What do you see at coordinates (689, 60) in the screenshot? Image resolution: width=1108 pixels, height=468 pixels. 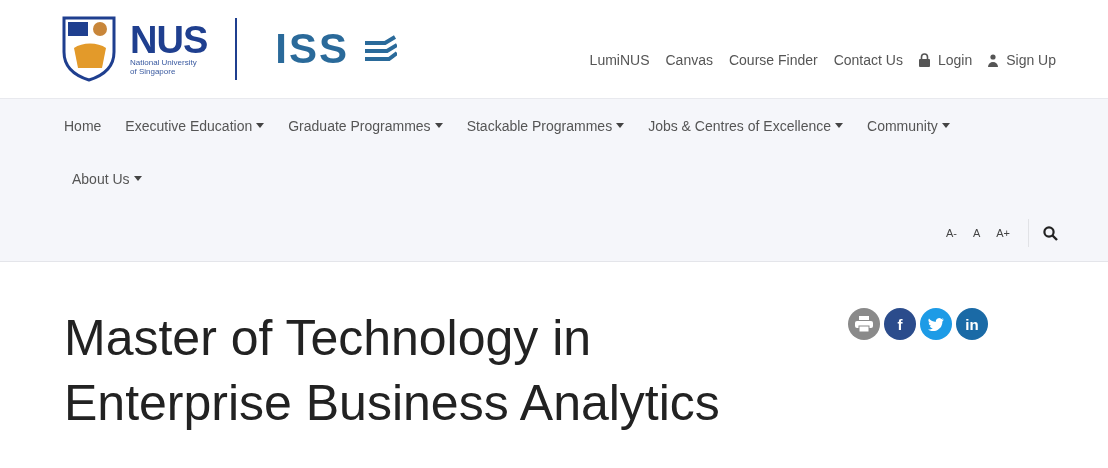 I see `top-link: Canvas` at bounding box center [689, 60].